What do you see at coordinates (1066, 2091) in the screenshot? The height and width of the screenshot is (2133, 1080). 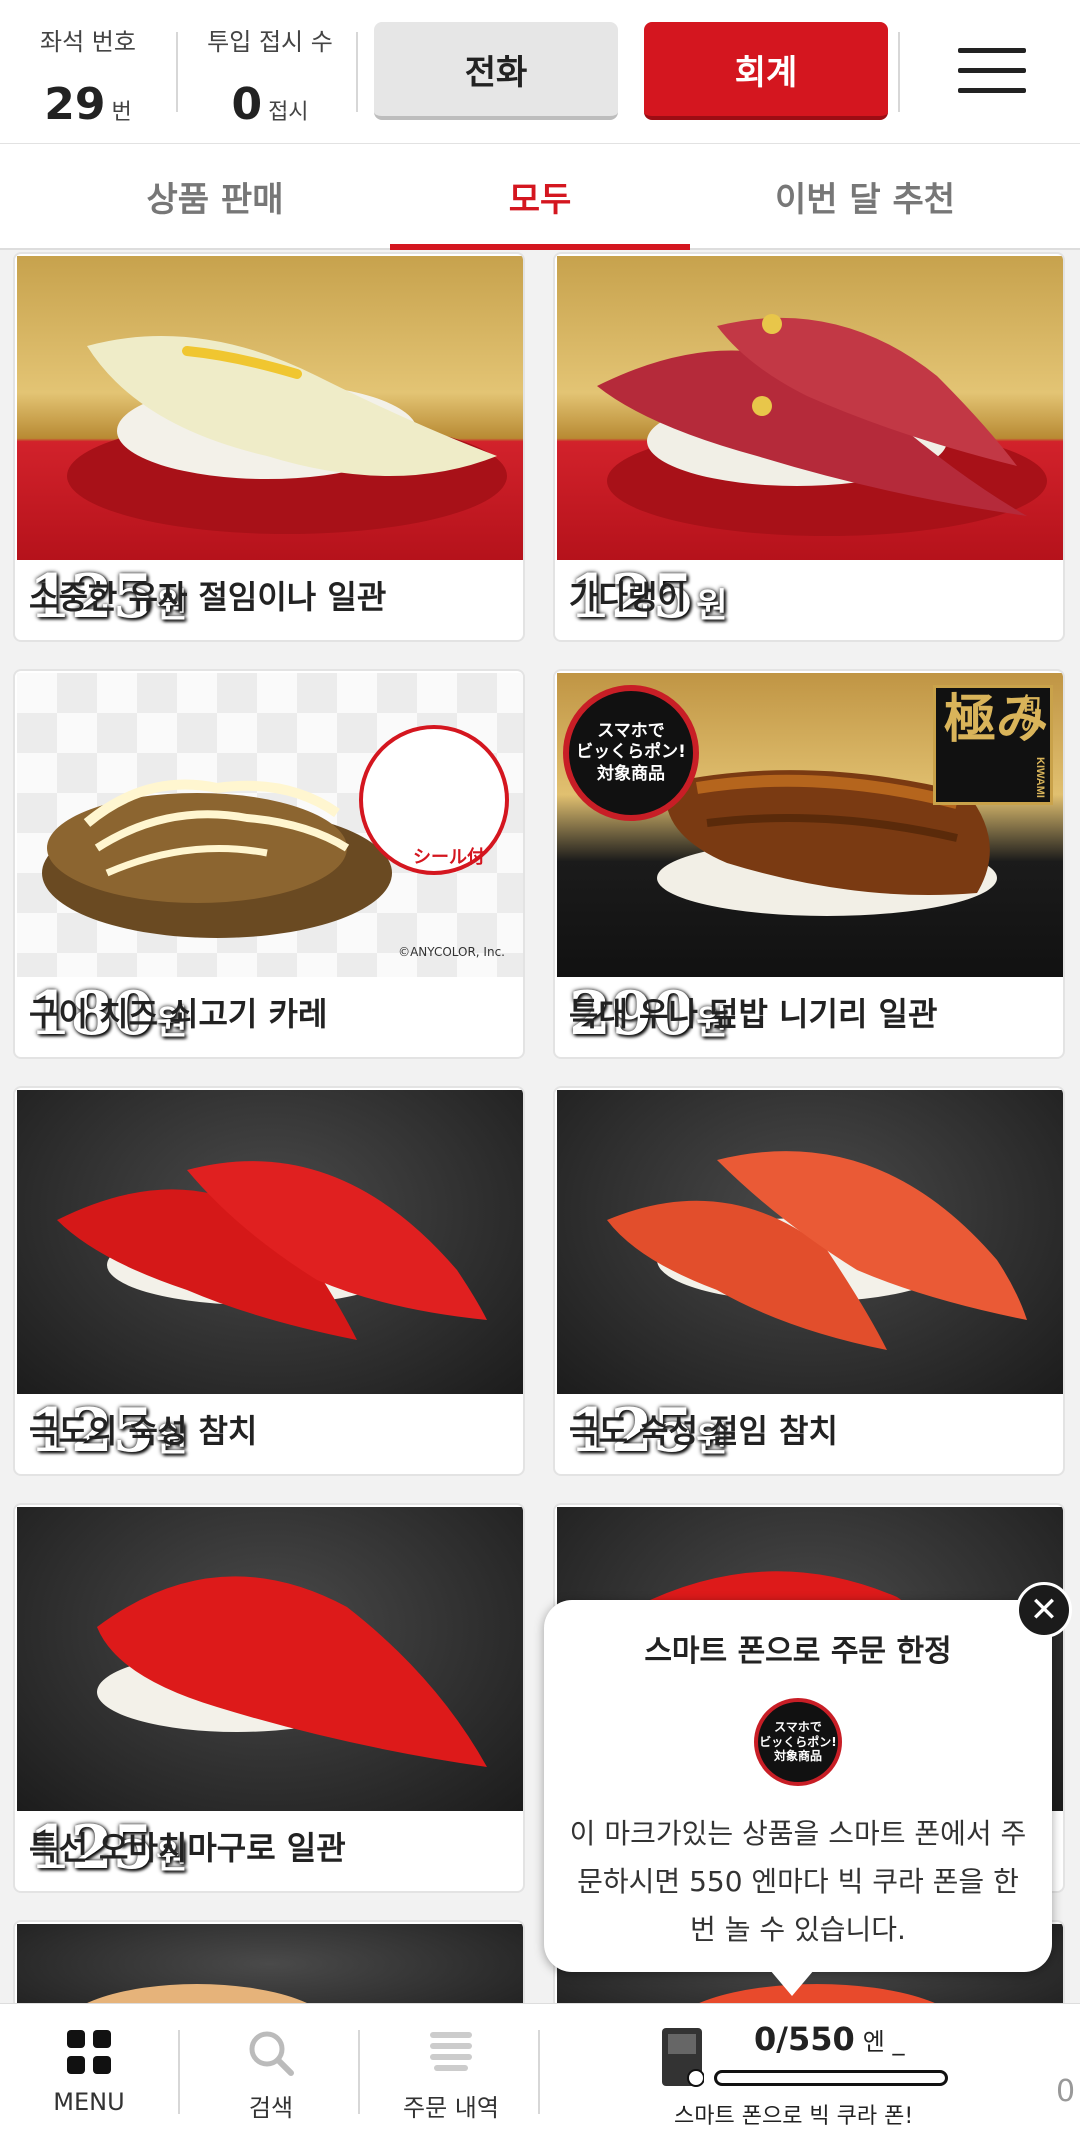 I see `side-counter: 0` at bounding box center [1066, 2091].